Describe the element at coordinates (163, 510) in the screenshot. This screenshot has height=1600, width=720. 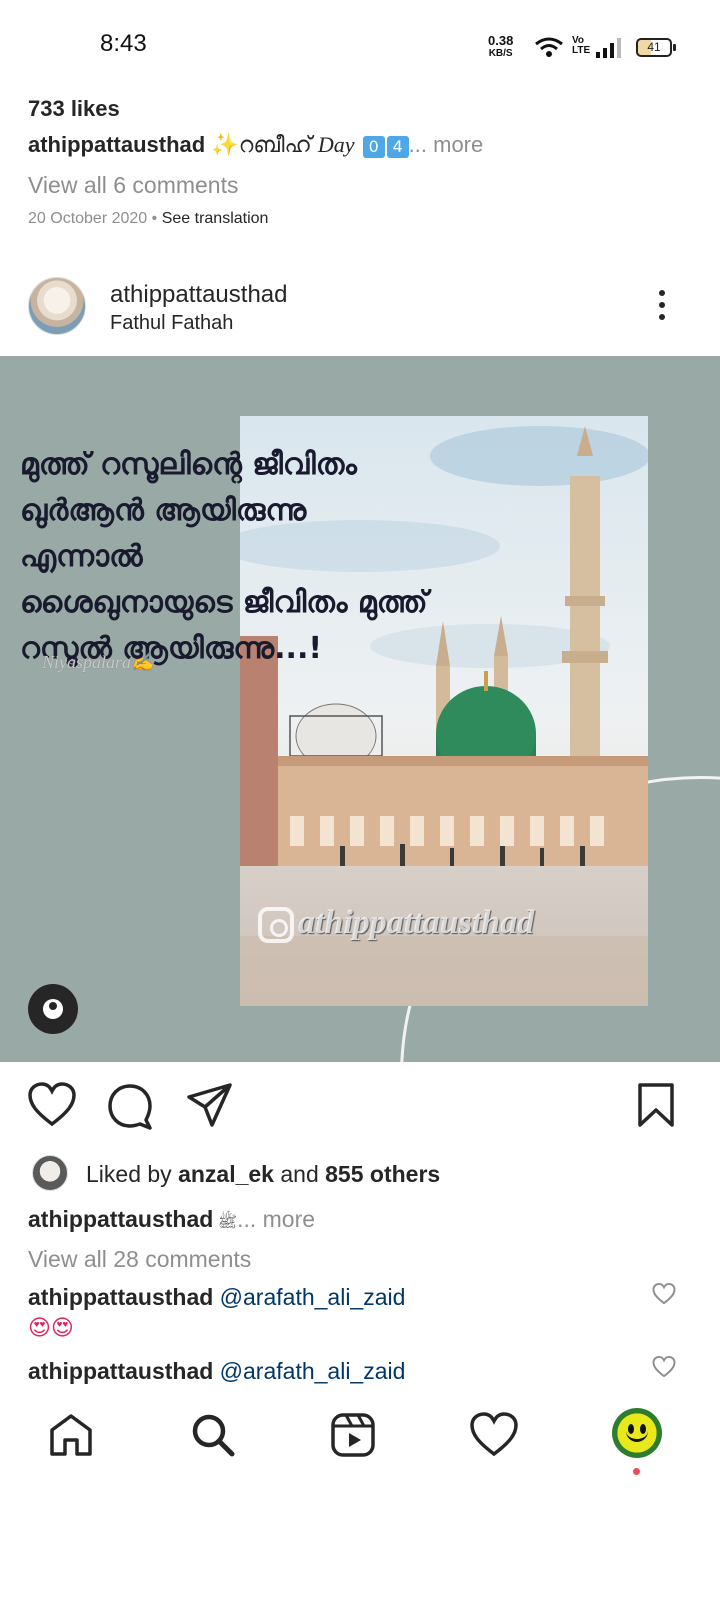
I see `quote-line: ഖുർആൻ ആയിരുന്നു` at that location.